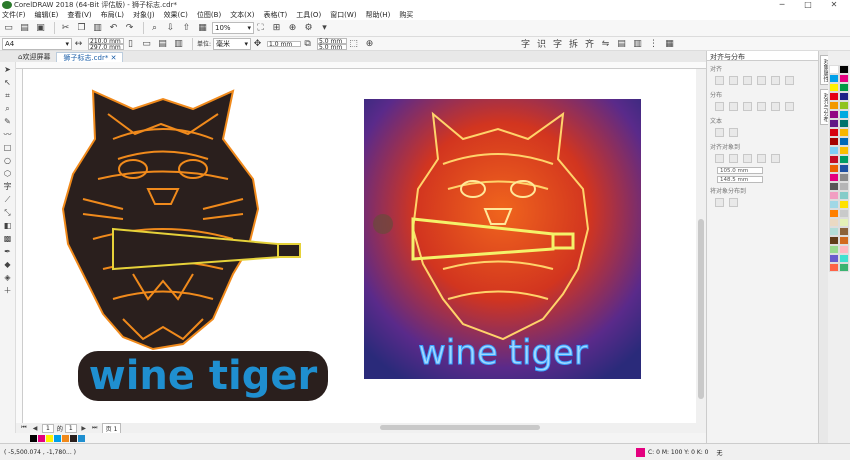 This screenshot has height=460, width=850. Describe the element at coordinates (242, 15) in the screenshot. I see `menu-text: 文本(X)` at that location.